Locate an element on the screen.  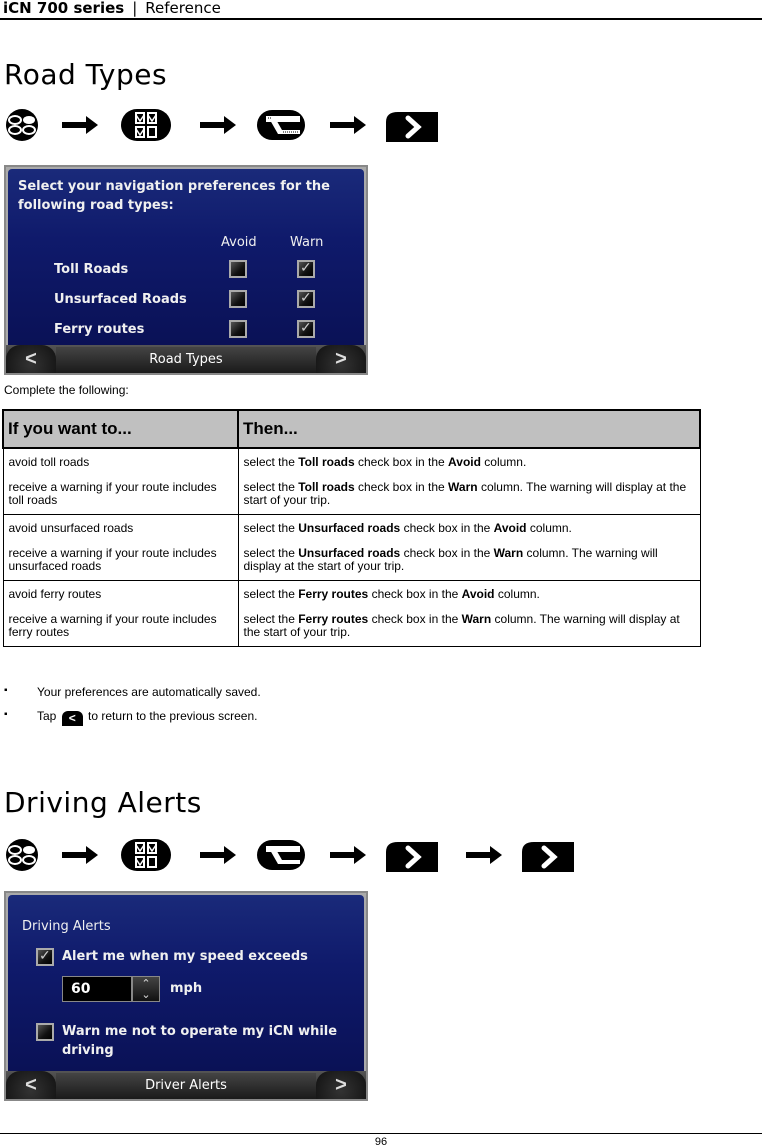
screen-prompt-line2: following road types: is located at coordinates (96, 205).